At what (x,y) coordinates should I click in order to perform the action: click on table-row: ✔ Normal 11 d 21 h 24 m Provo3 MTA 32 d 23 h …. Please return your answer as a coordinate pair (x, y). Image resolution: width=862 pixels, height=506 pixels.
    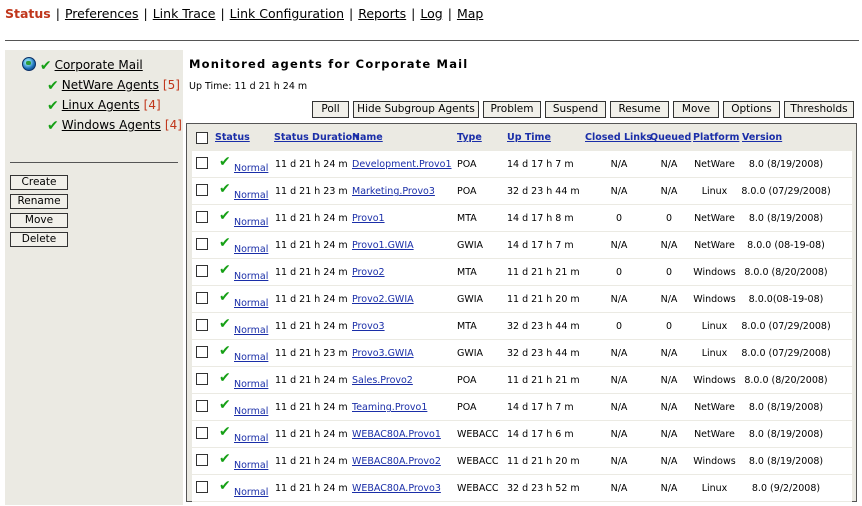
    Looking at the image, I should click on (522, 326).